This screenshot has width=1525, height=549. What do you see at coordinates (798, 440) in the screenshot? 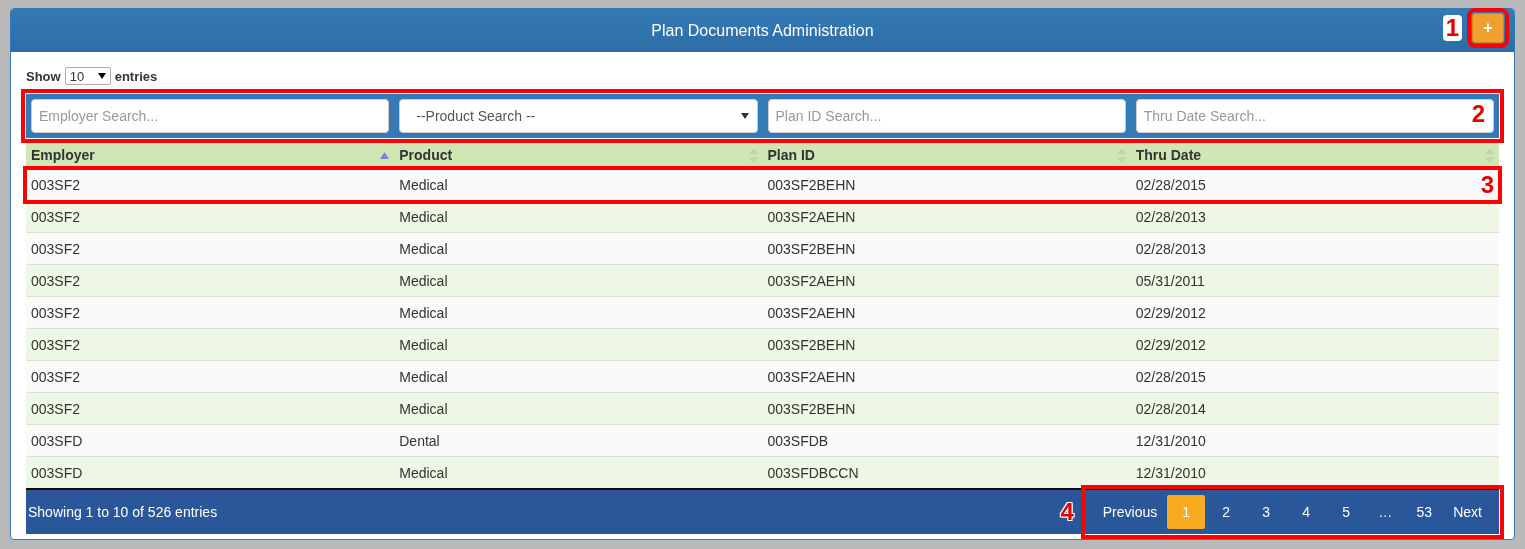
I see `table-cell: 003SFDB` at bounding box center [798, 440].